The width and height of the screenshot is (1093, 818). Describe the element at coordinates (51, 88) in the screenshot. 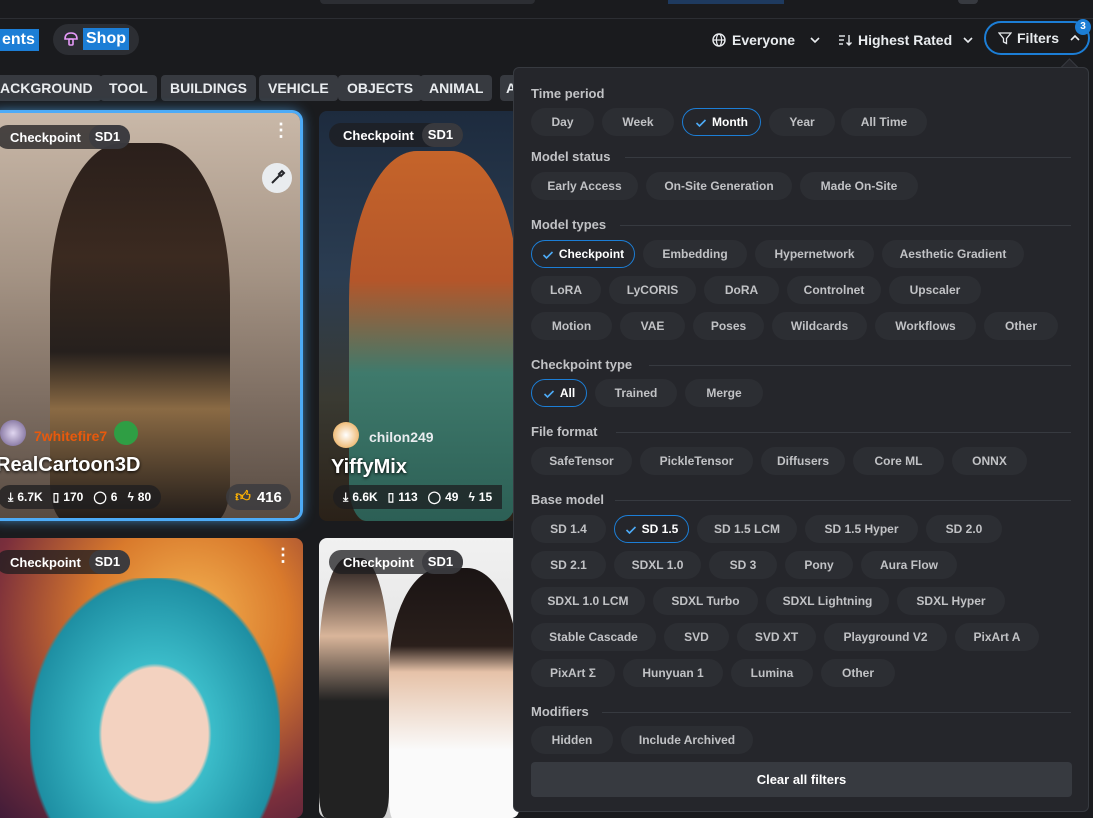

I see `category-chip: ACKGROUND` at that location.